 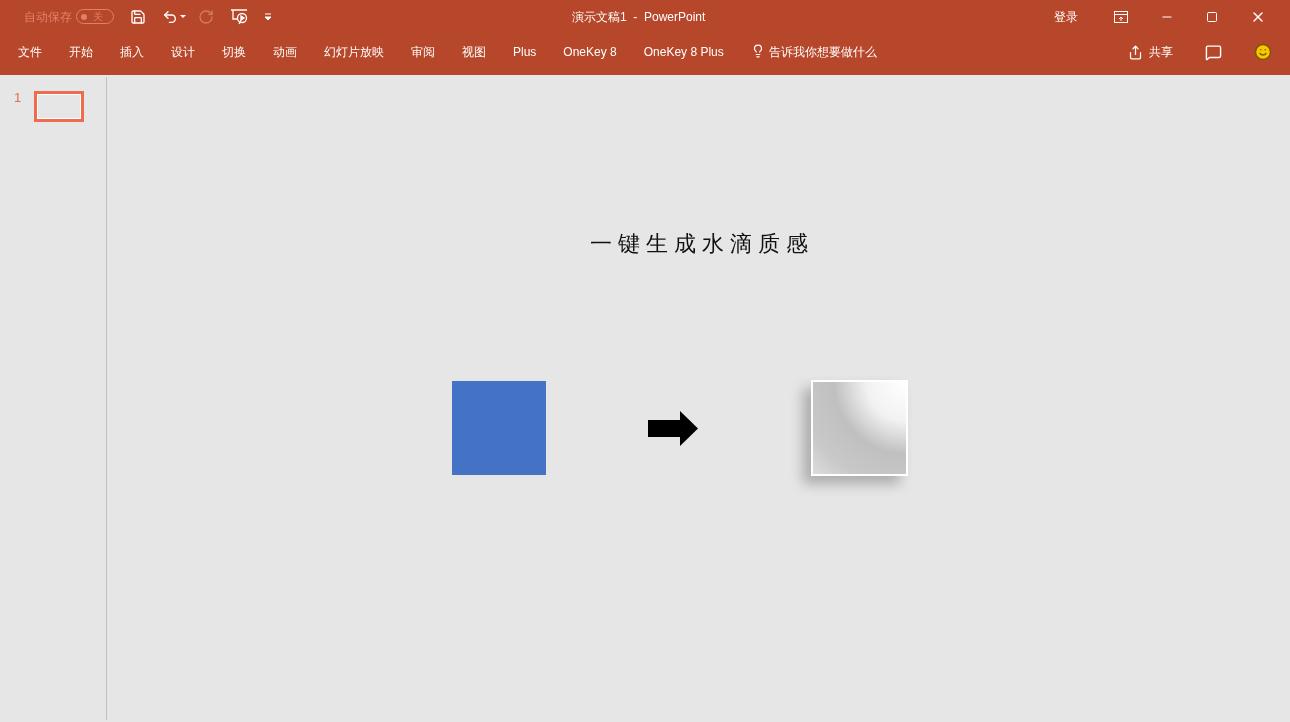 I want to click on save-icon, so click(x=138, y=16).